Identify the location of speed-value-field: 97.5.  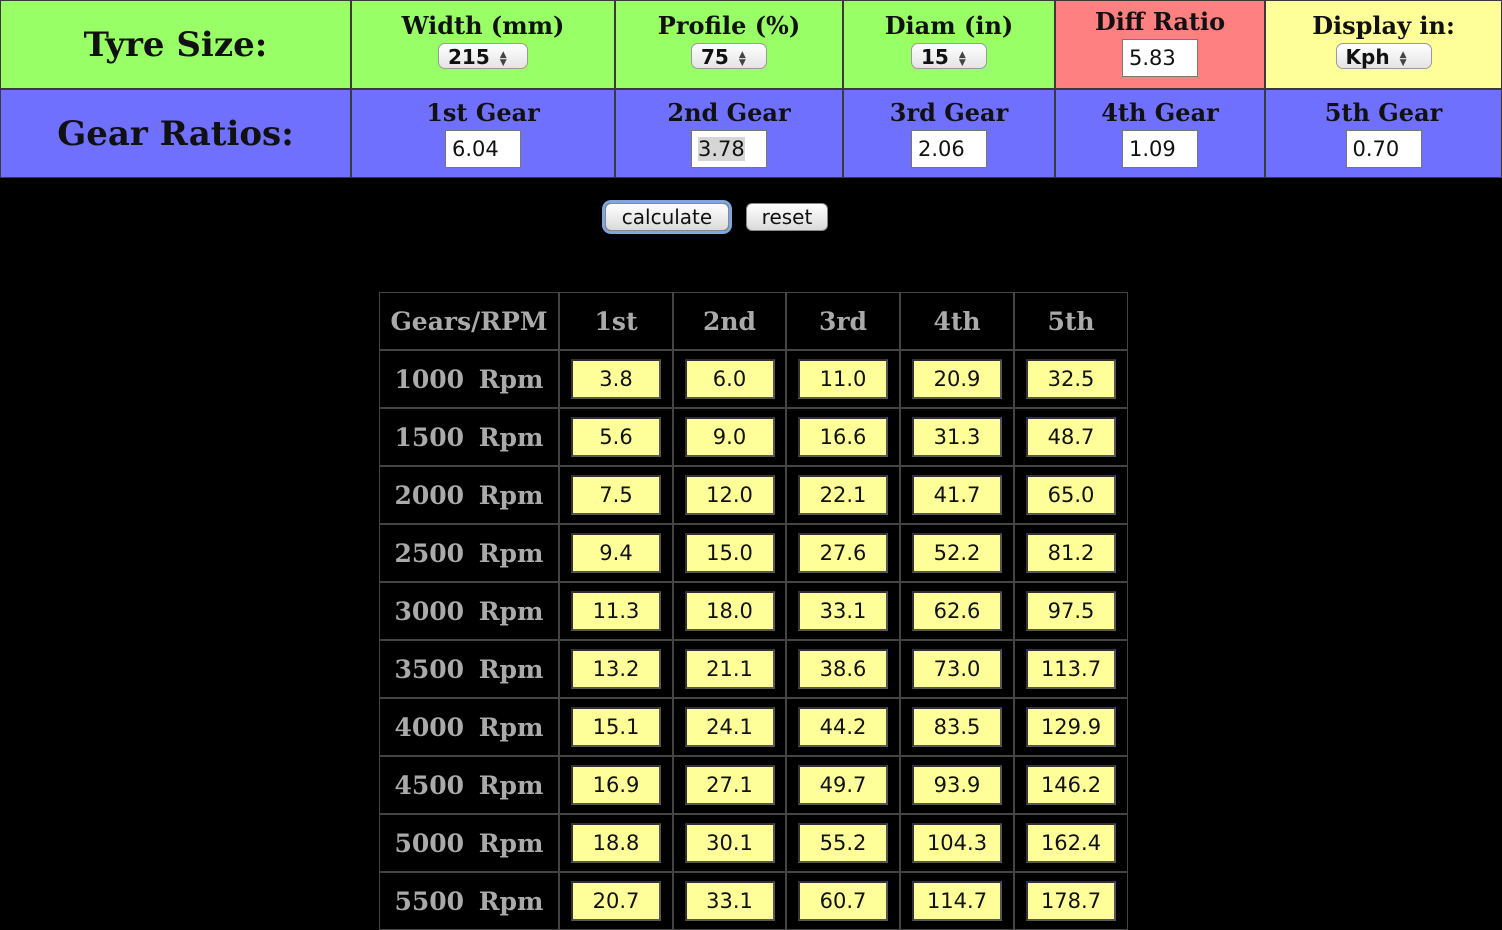
(1071, 611).